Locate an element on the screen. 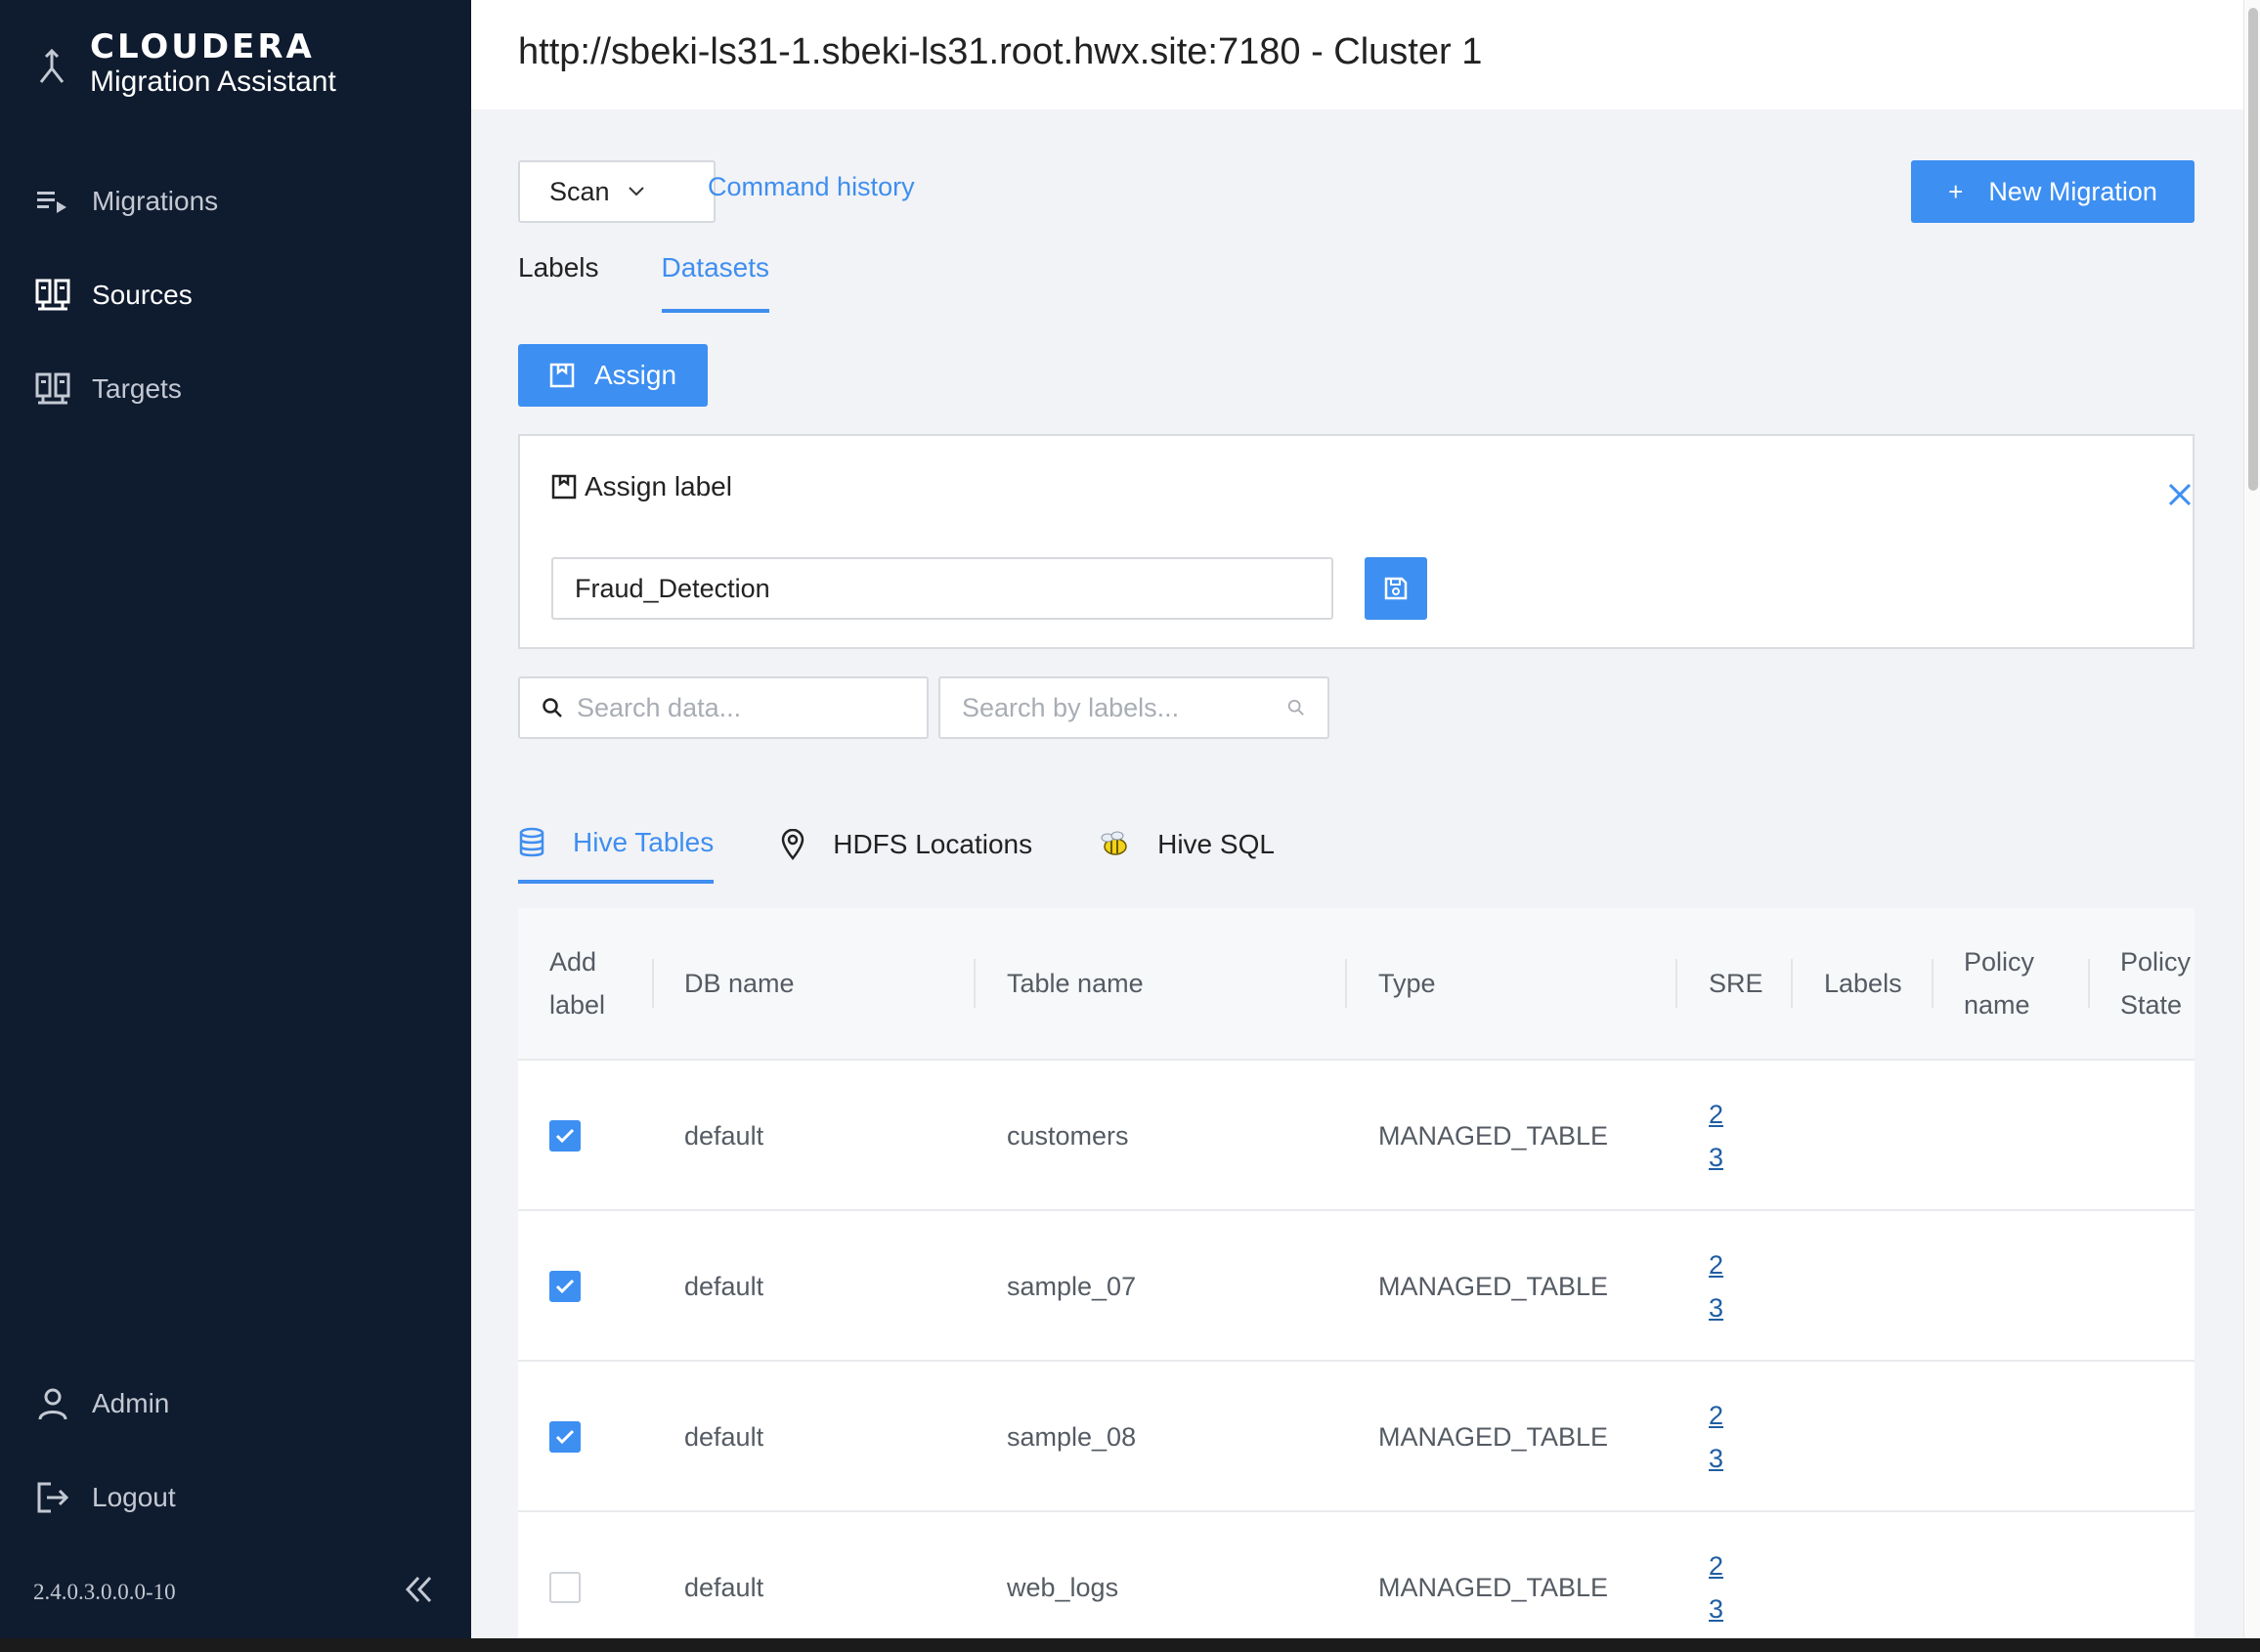 The width and height of the screenshot is (2260, 1652). dataset-type-tabs: Hive Tables HDFS Locations Hive SQL is located at coordinates (929, 846).